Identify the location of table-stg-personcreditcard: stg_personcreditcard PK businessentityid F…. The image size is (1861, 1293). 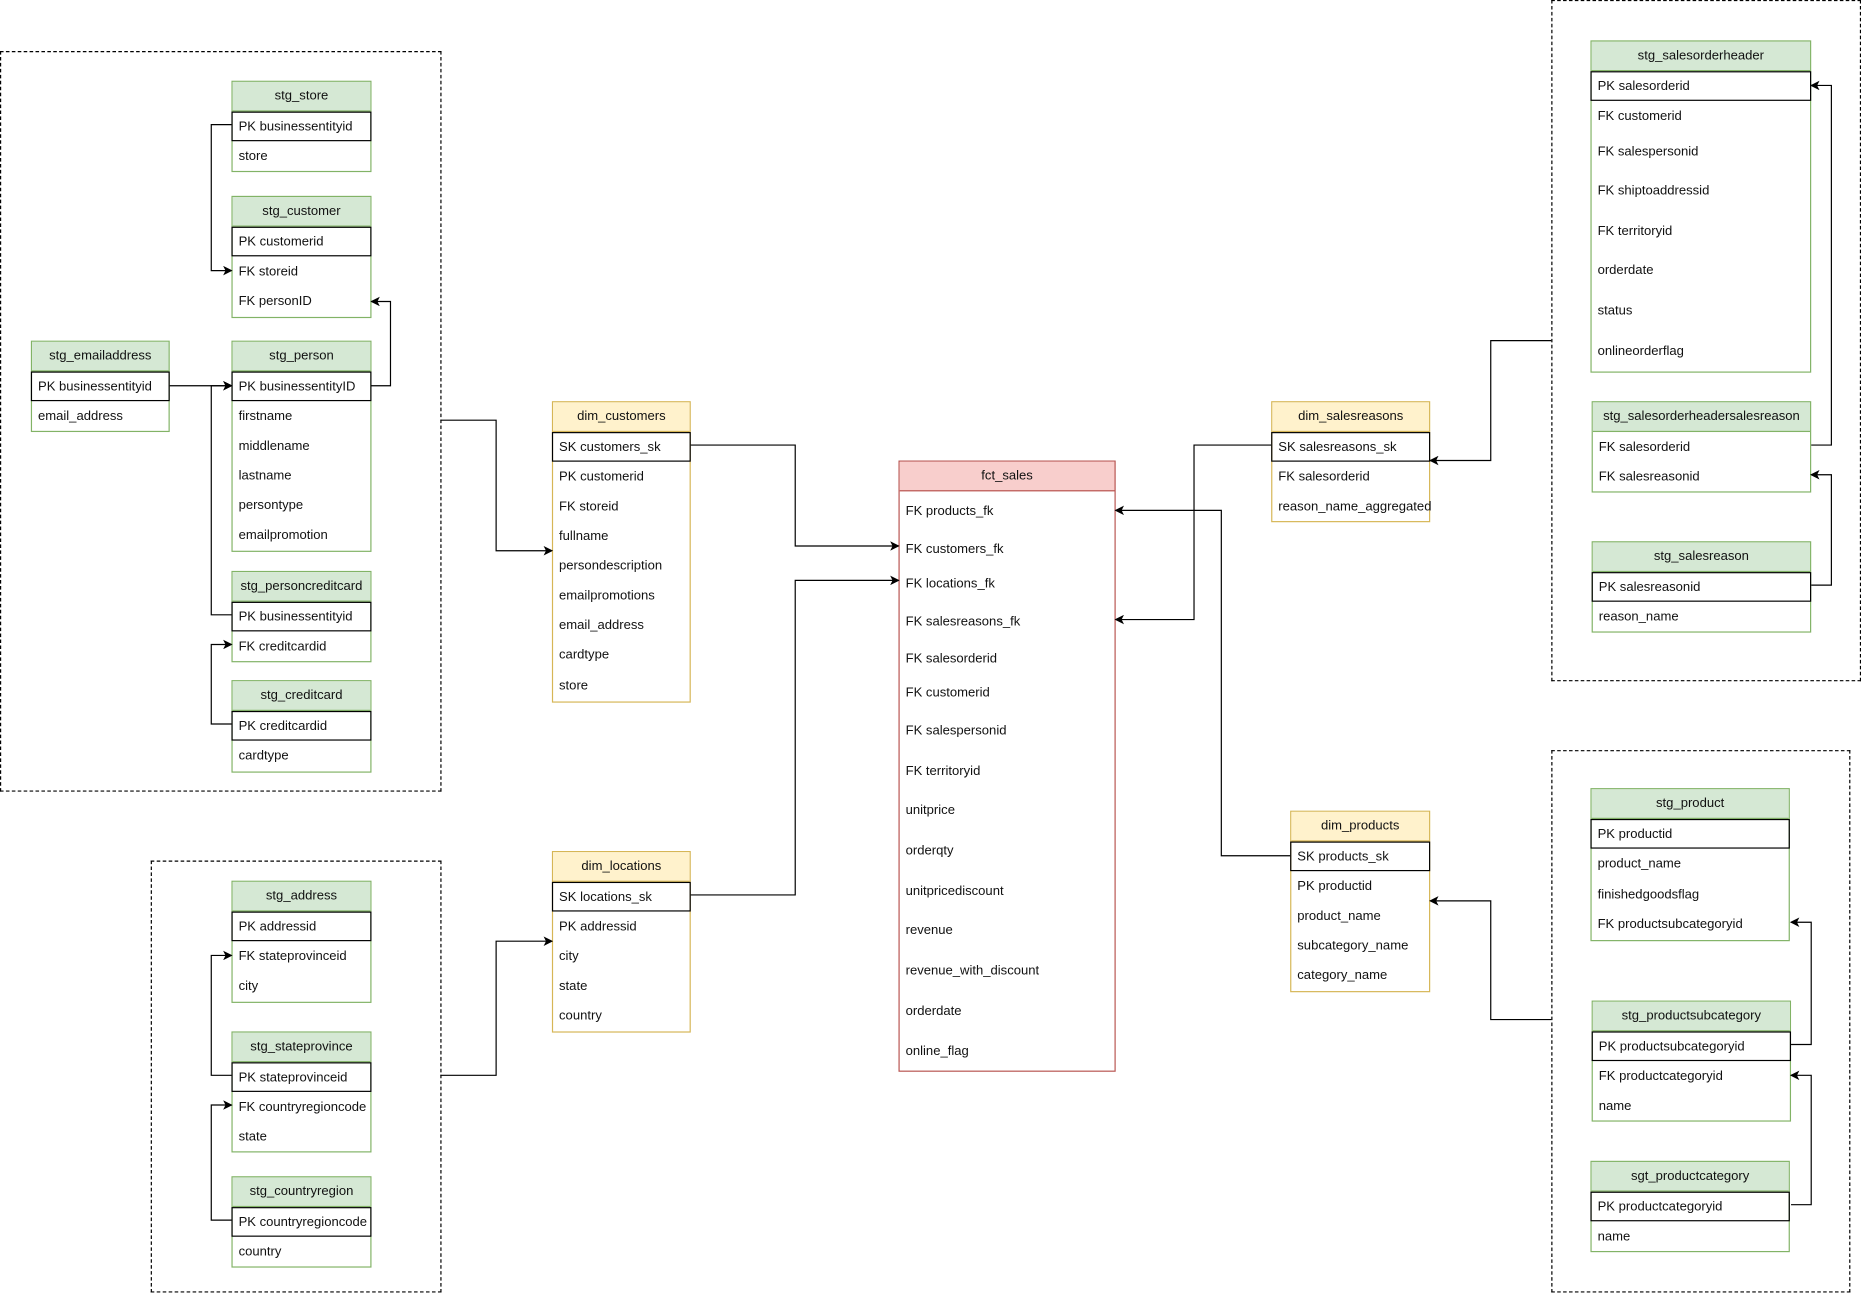
(301, 616).